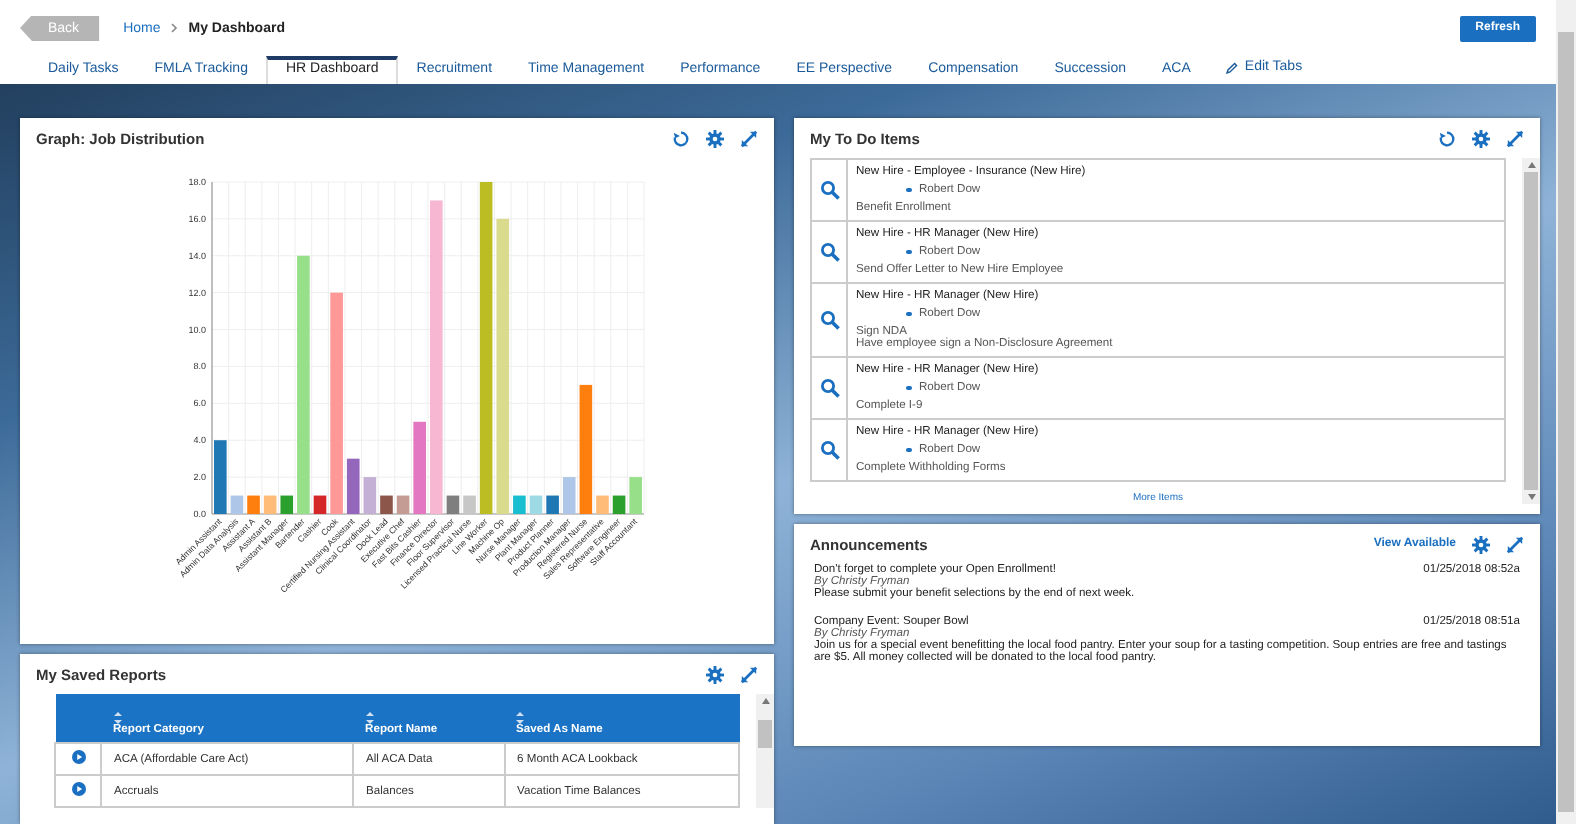  I want to click on page-scrollbar, so click(1566, 412).